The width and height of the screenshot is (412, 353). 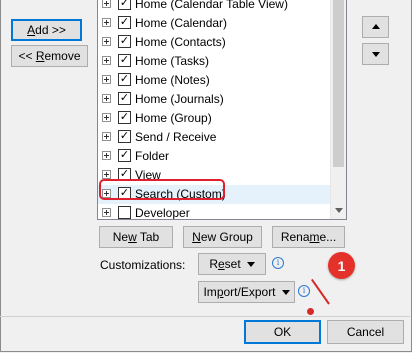 I want to click on tab-label: Home (Calendar Table View), so click(x=211, y=5).